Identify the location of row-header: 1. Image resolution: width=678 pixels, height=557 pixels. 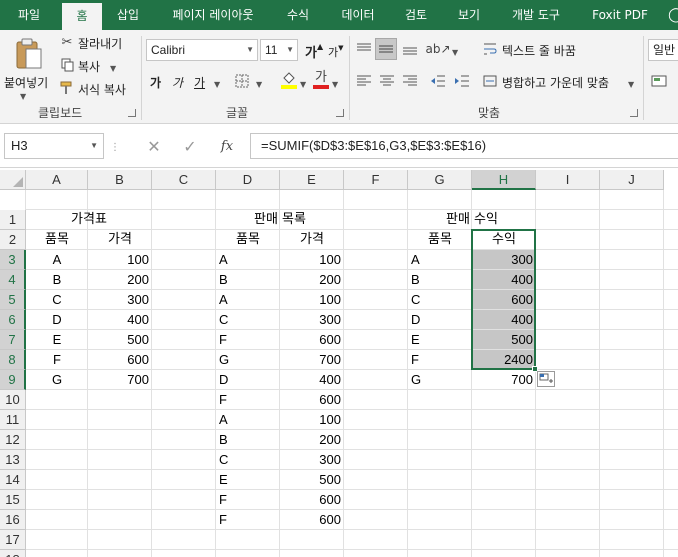
(13, 220).